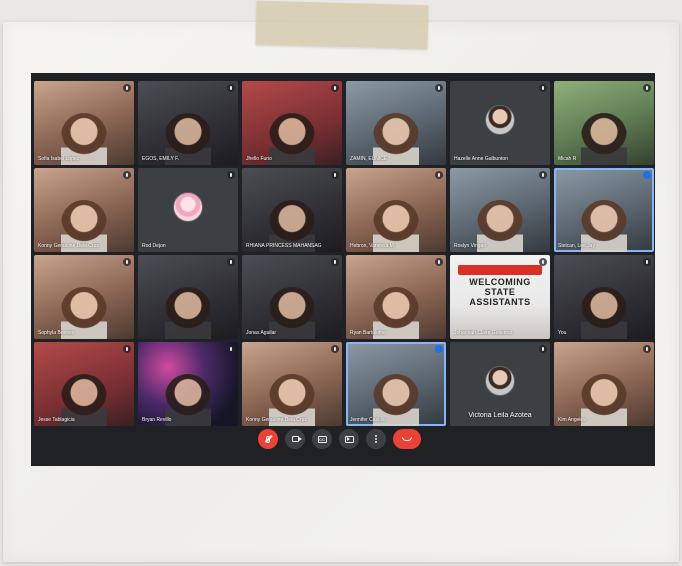  What do you see at coordinates (188, 123) in the screenshot?
I see `participant-tile: EGOS, EMILY F.` at bounding box center [188, 123].